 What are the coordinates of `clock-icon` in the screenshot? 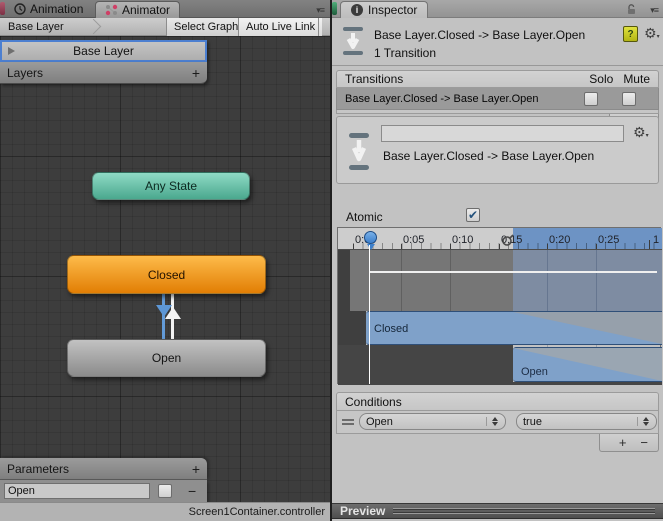 It's located at (20, 9).